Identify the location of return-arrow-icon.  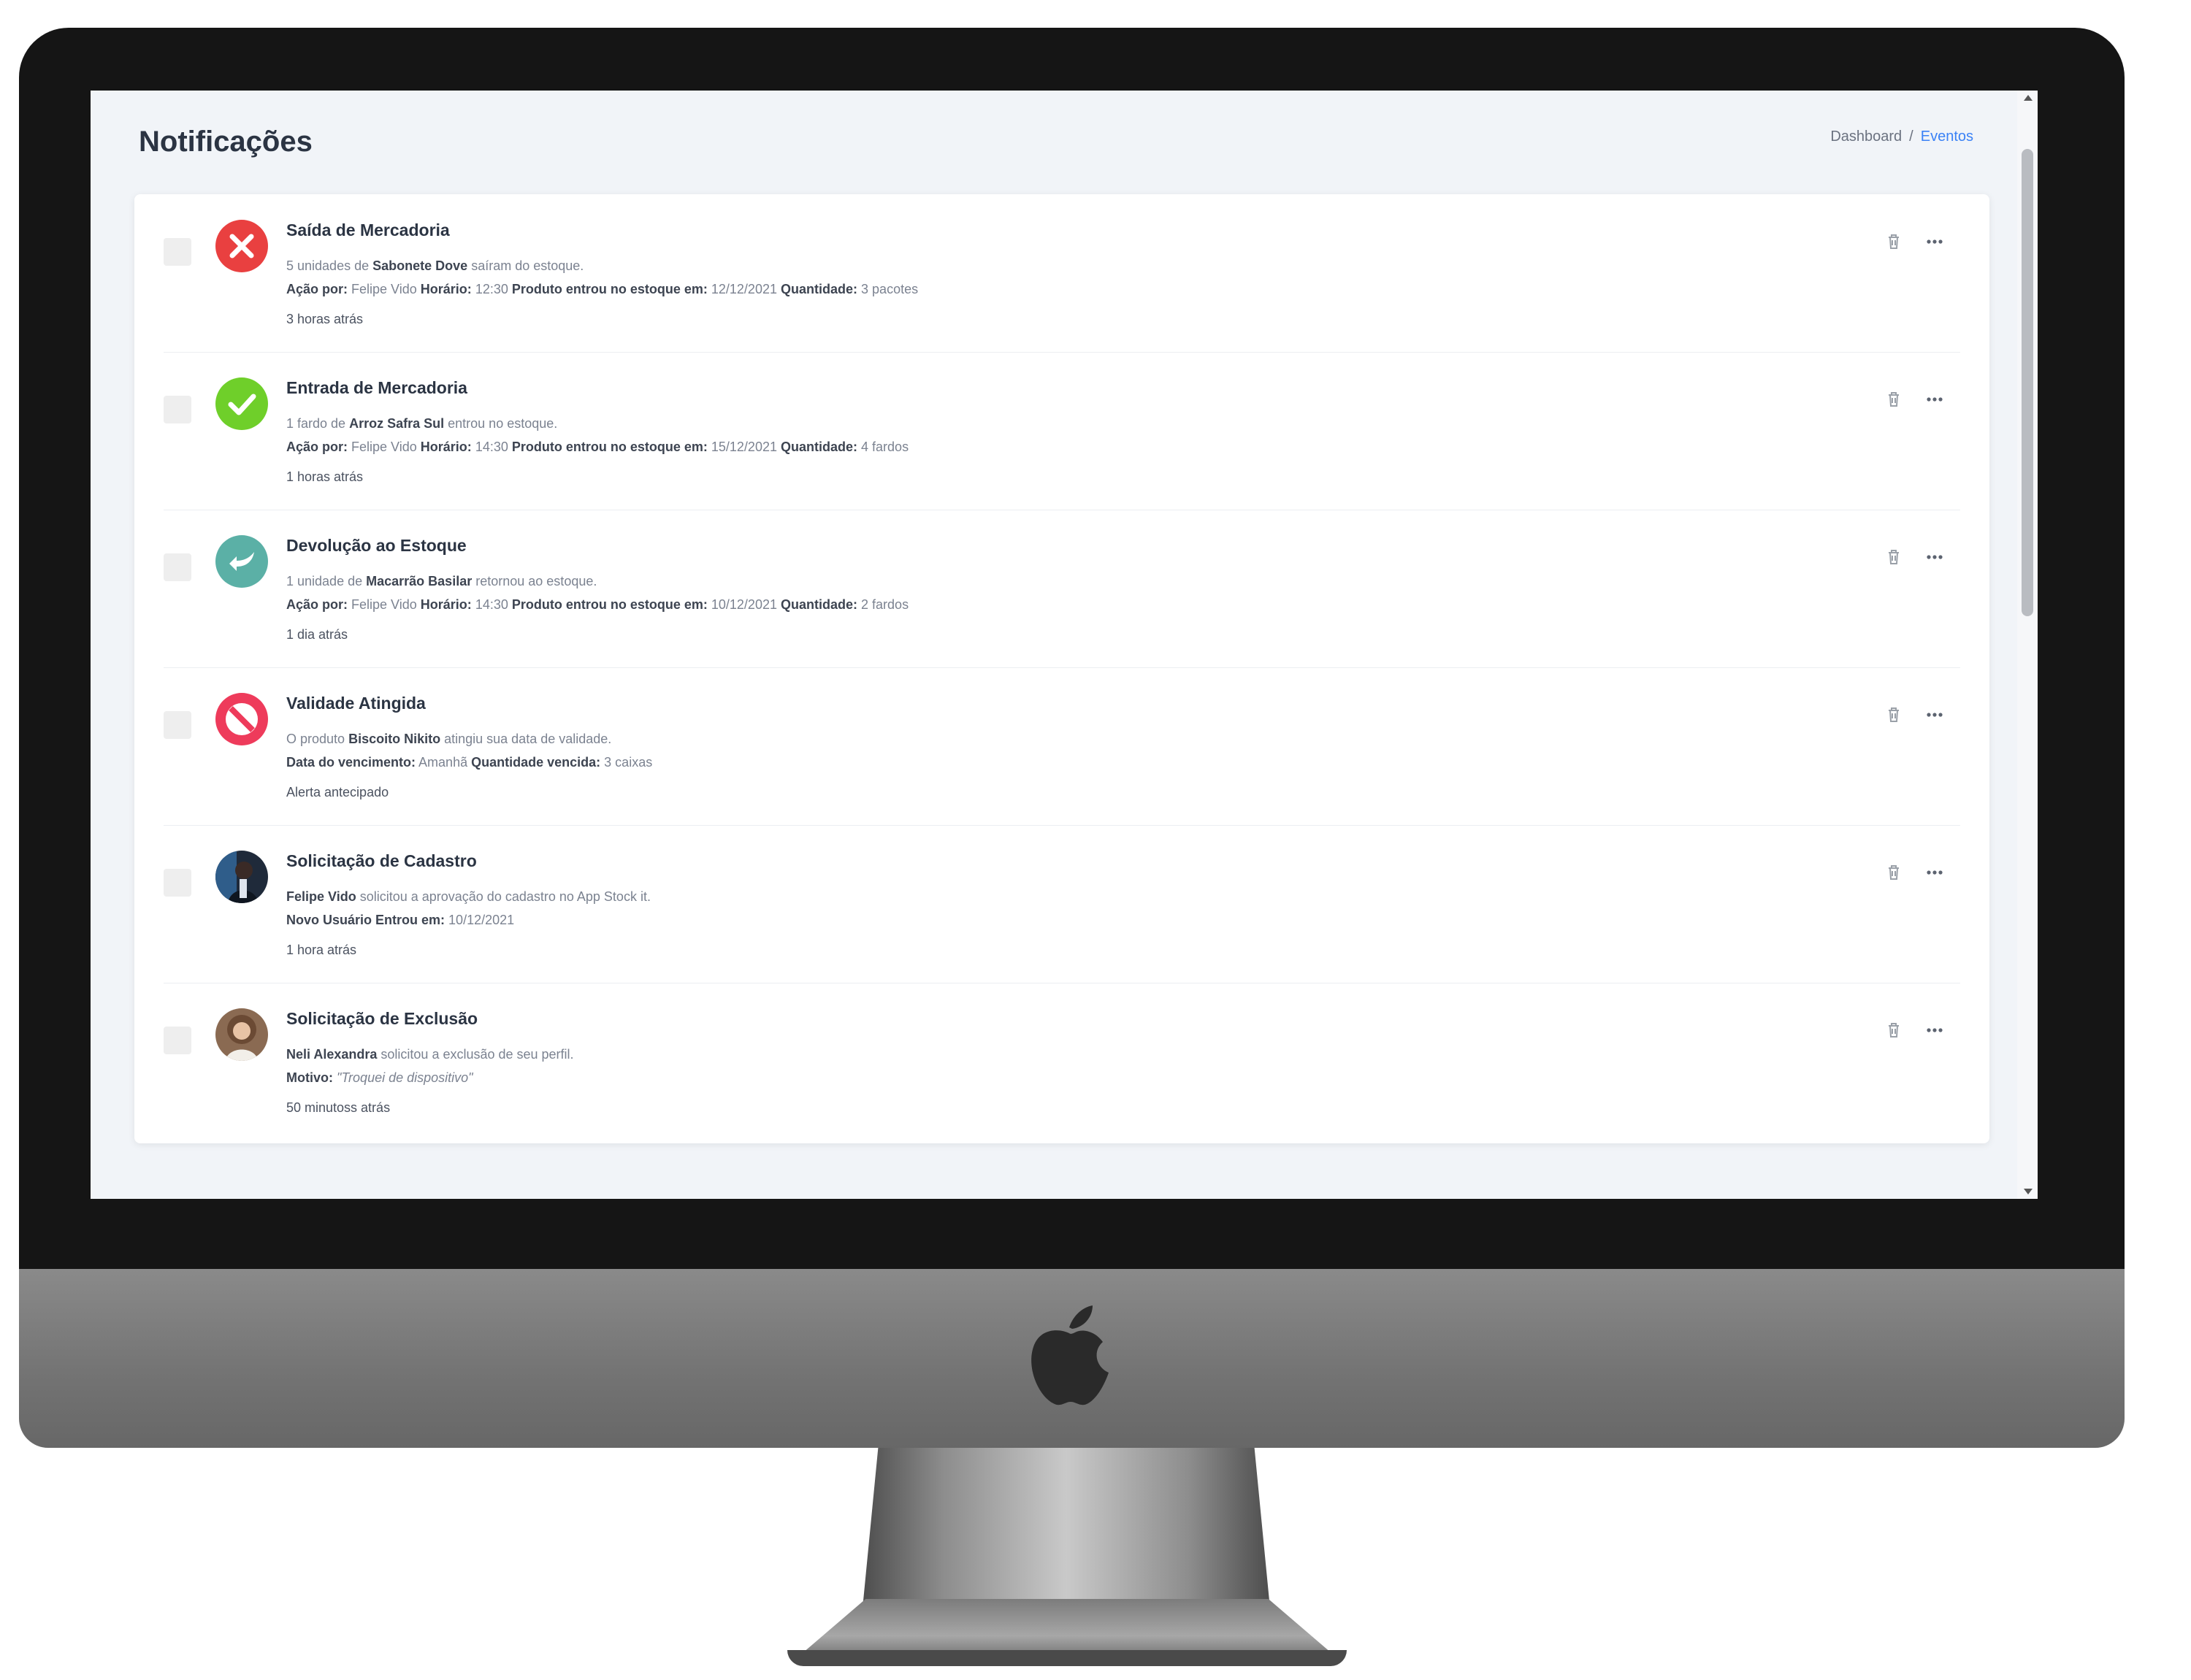
(242, 561).